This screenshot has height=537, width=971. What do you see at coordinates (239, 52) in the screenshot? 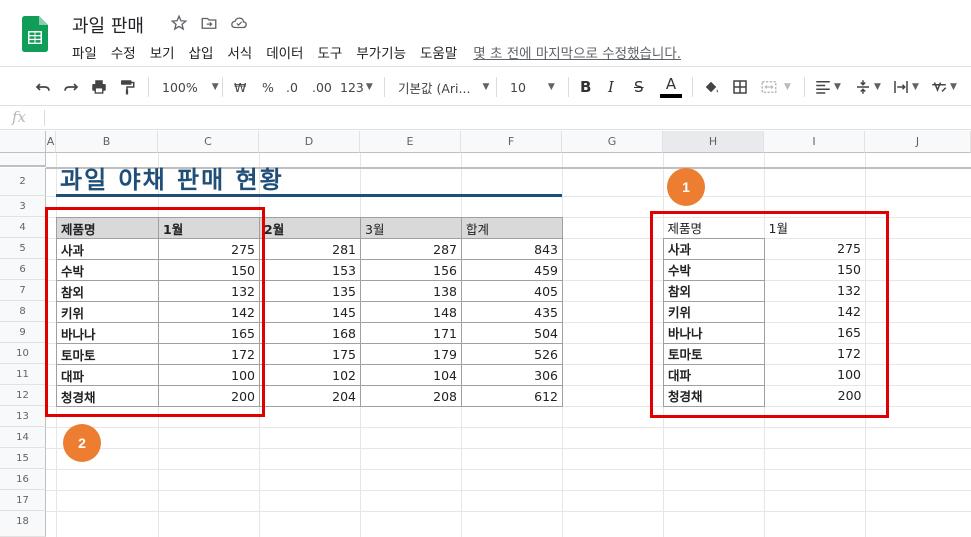
I see `menu-format: 서식` at bounding box center [239, 52].